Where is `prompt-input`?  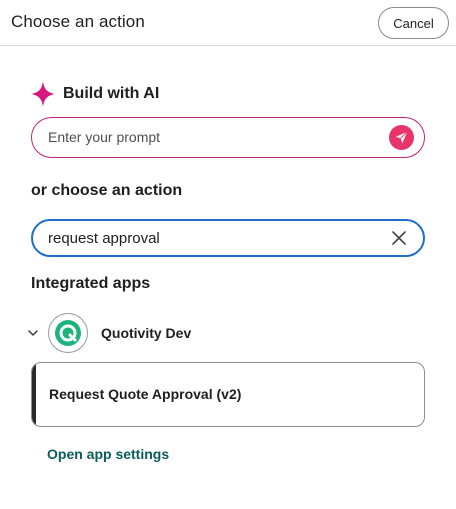 prompt-input is located at coordinates (208, 137).